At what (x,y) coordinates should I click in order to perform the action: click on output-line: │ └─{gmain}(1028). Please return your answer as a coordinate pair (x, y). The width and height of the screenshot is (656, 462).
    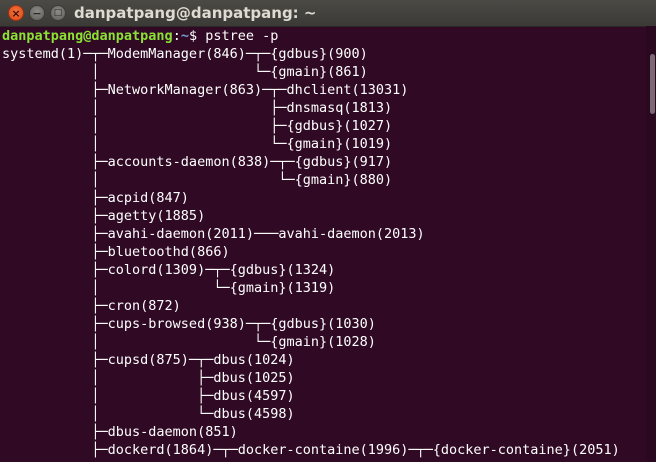
    Looking at the image, I should click on (189, 342).